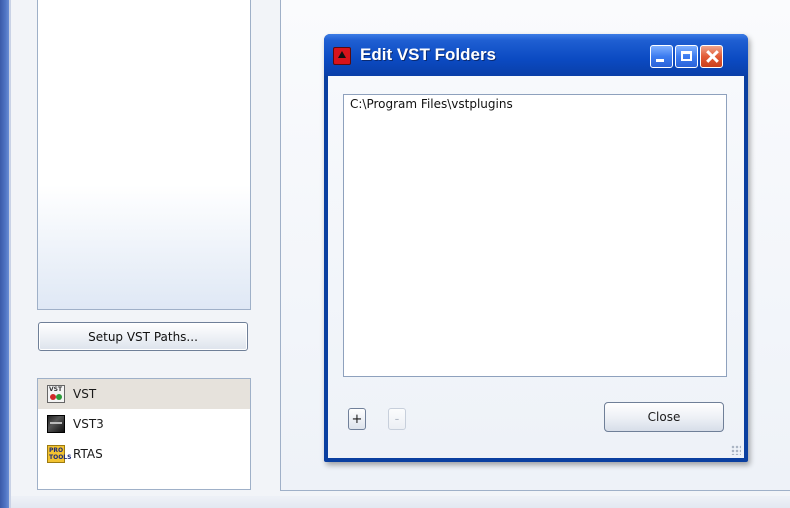  Describe the element at coordinates (59, 454) in the screenshot. I see `rtas-icon: PRO TOOLS` at that location.